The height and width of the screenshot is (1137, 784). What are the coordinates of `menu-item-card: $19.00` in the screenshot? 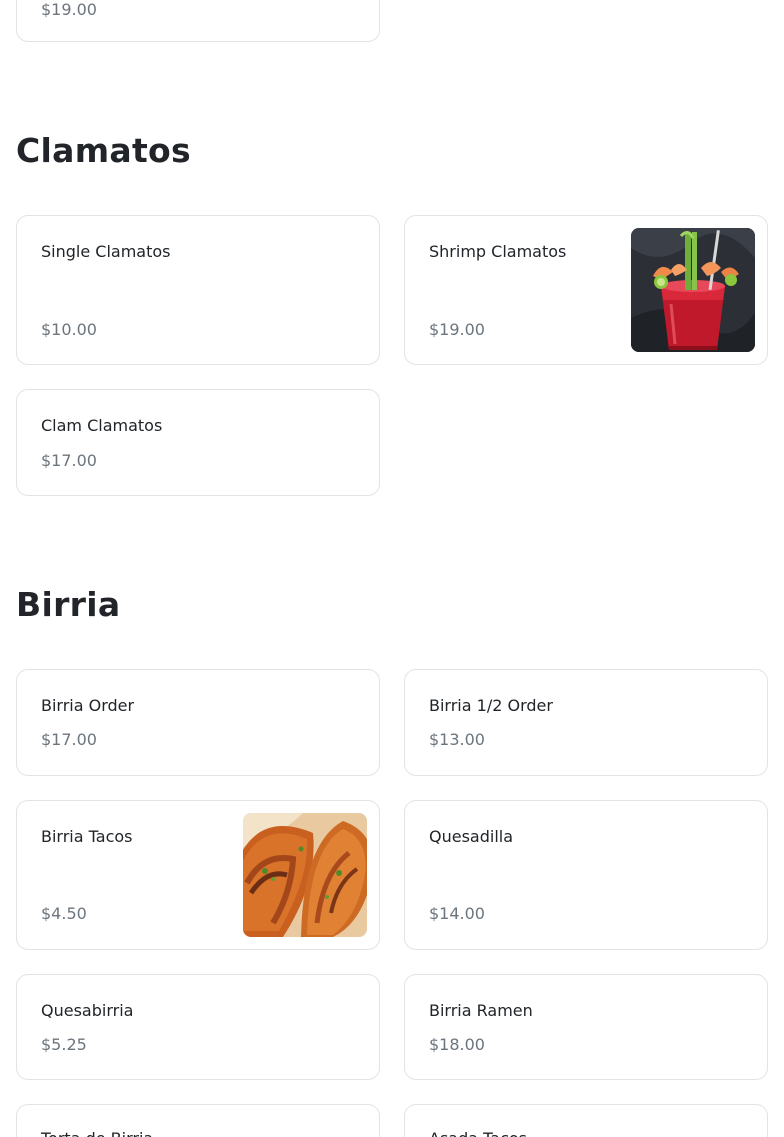 It's located at (198, 21).